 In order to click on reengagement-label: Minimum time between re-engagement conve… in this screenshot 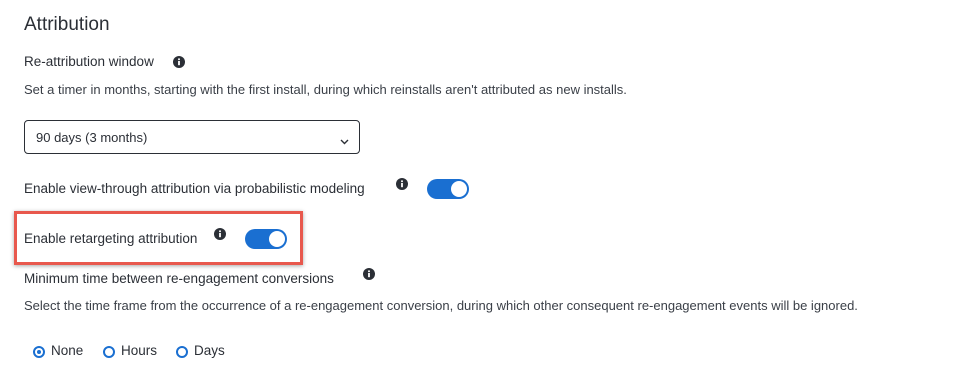, I will do `click(179, 278)`.